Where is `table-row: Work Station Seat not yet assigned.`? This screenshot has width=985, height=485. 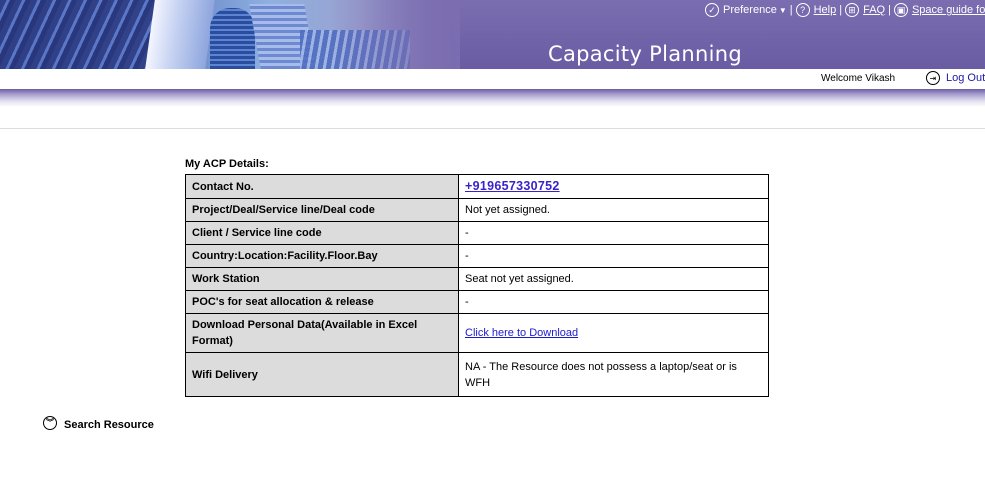 table-row: Work Station Seat not yet assigned. is located at coordinates (477, 279).